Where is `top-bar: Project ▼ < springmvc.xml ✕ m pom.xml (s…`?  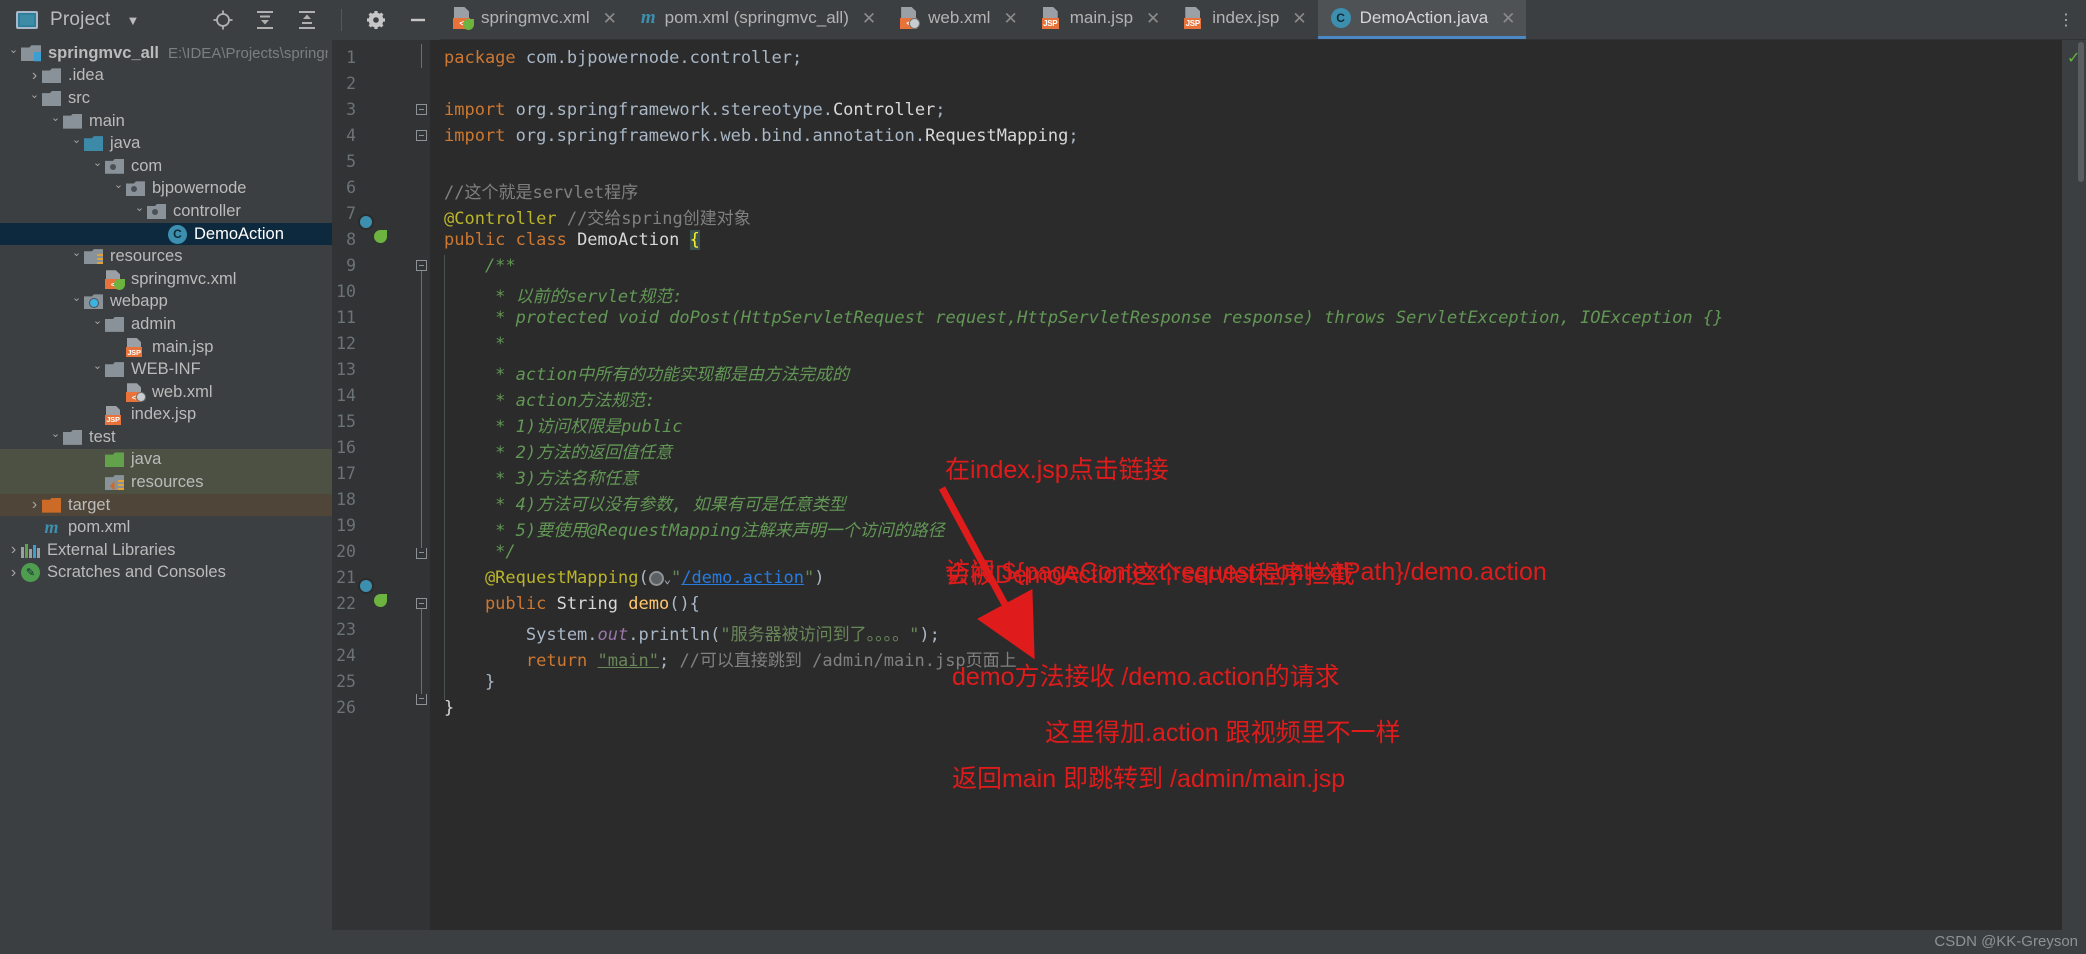
top-bar: Project ▼ < springmvc.xml ✕ m pom.xml (s… is located at coordinates (1043, 20).